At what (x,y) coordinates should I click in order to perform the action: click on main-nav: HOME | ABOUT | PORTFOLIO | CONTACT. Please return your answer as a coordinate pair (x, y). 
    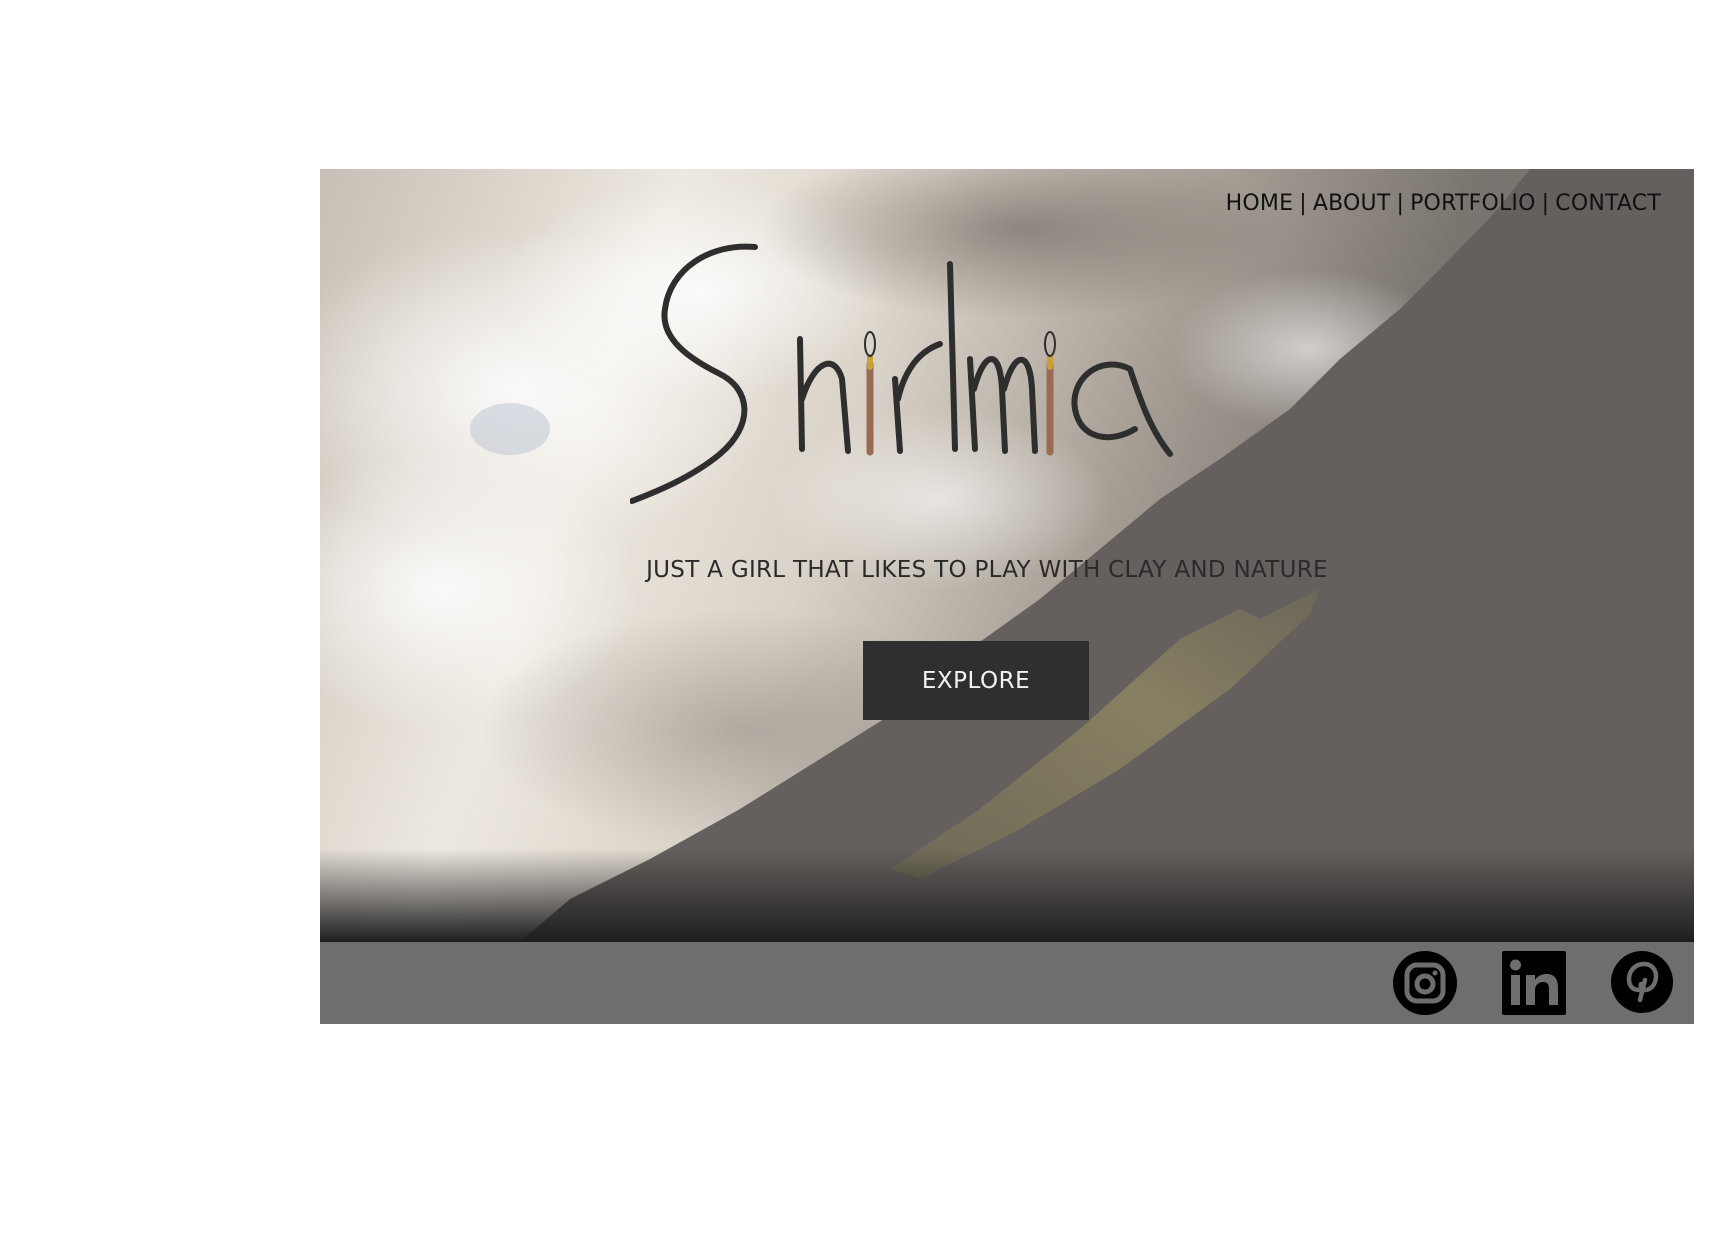
    Looking at the image, I should click on (1443, 203).